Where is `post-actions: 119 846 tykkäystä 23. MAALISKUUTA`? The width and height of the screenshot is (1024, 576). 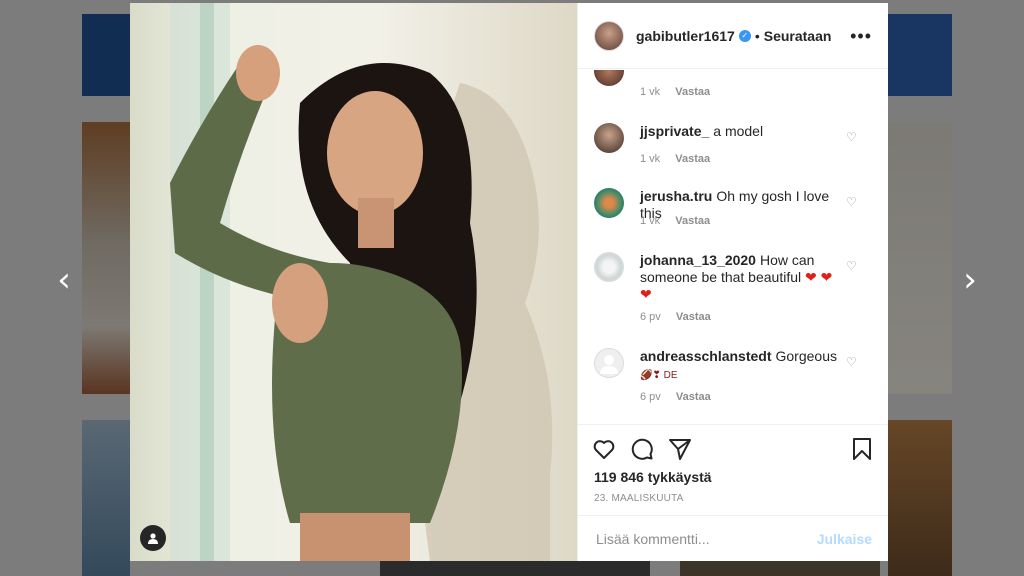
post-actions: 119 846 tykkäystä 23. MAALISKUUTA is located at coordinates (733, 472).